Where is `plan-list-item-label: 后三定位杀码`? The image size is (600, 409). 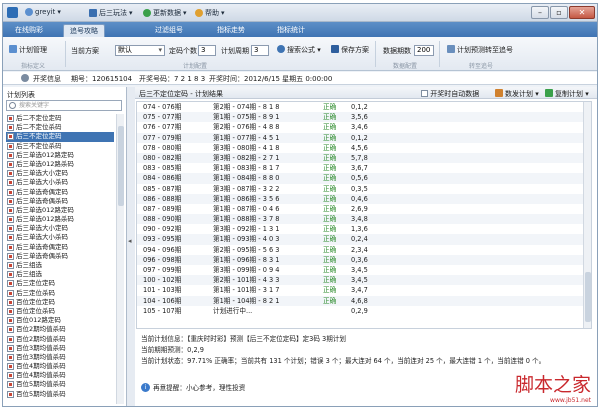 plan-list-item-label: 后三定位杀码 is located at coordinates (35, 292).